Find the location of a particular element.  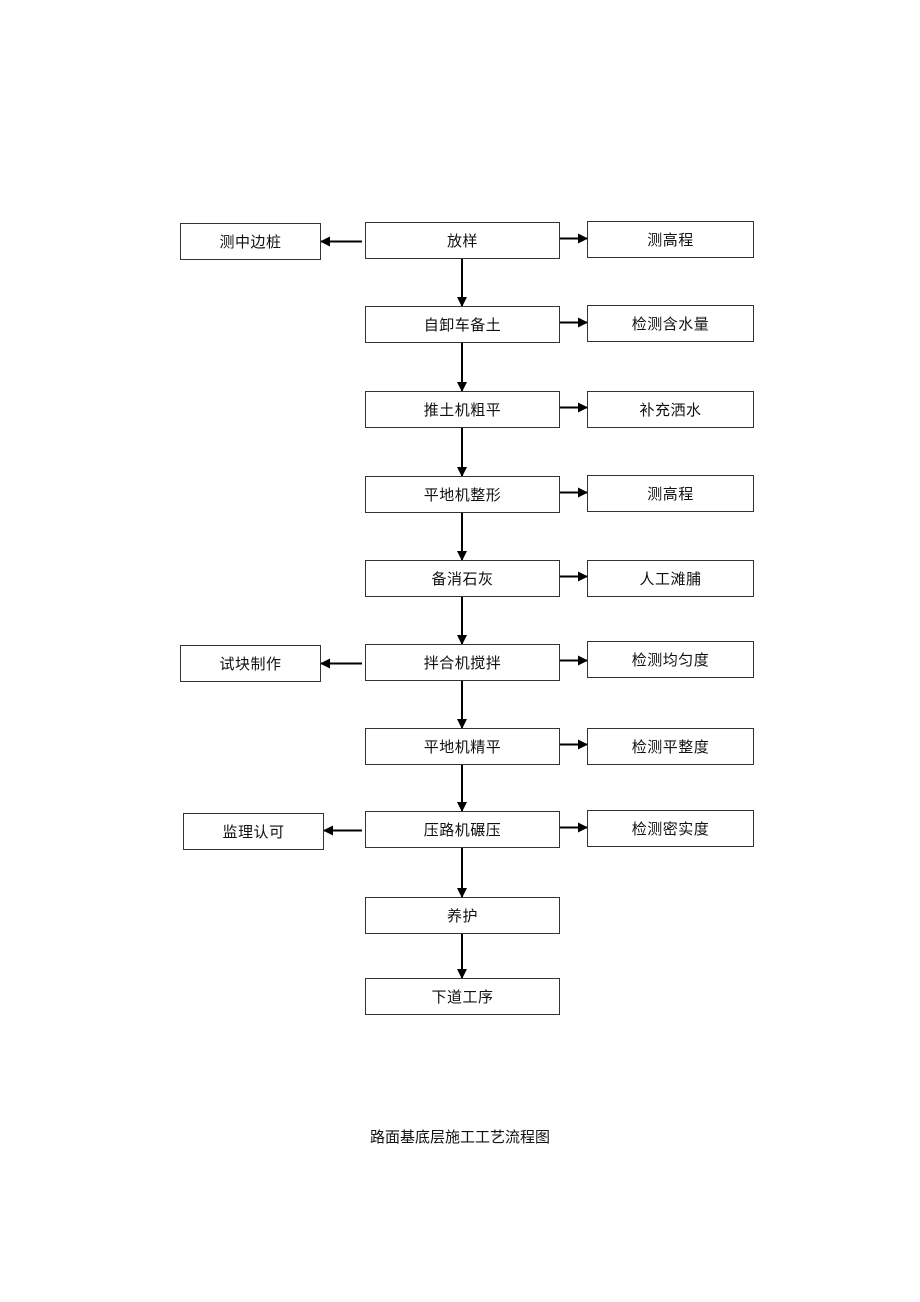

right-step-check-flatness: 检测平整度 is located at coordinates (670, 746).